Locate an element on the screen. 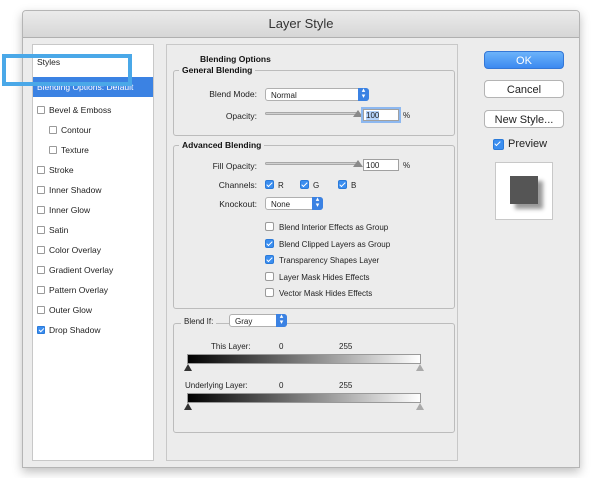  blend-if-select: Gray ▴ ▾ is located at coordinates (258, 320).